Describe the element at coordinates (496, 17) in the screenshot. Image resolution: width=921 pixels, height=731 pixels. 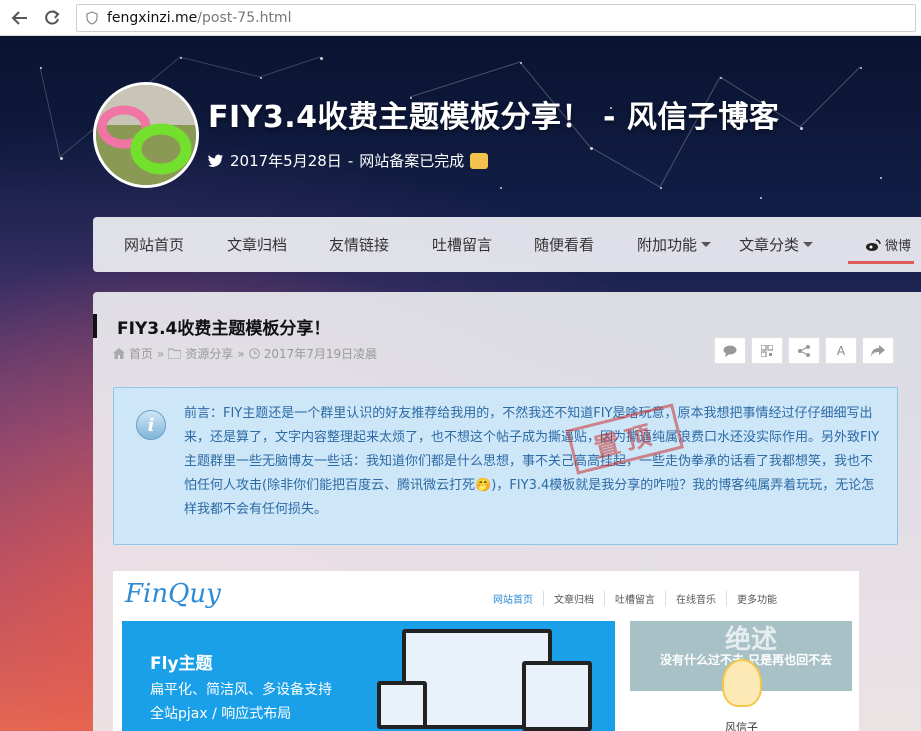
I see `address-bar: fengxinzi.me/post-75.html` at that location.